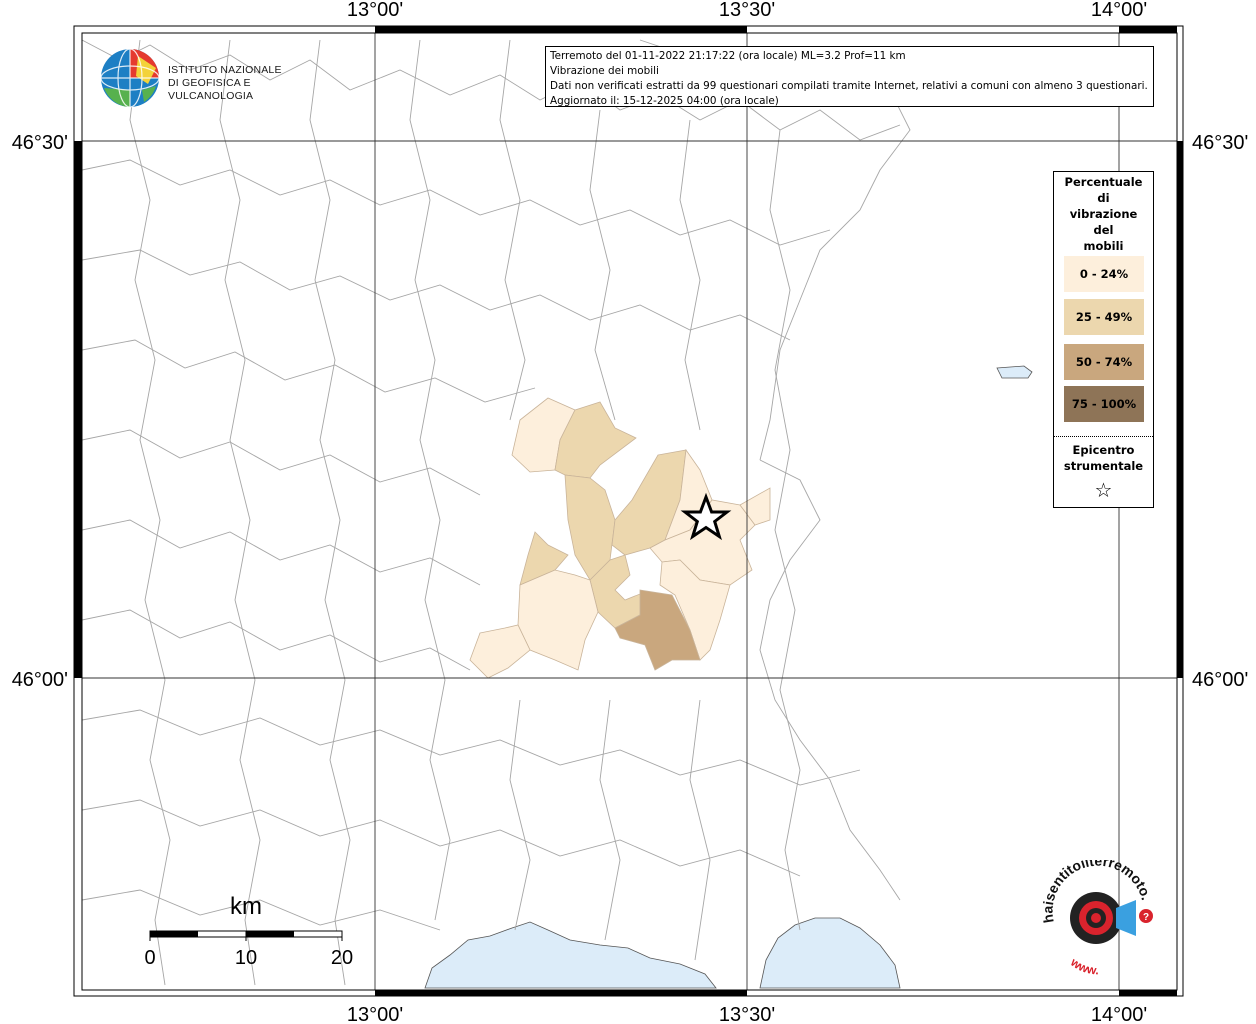 This screenshot has height=1024, width=1256. What do you see at coordinates (40, 411) in the screenshot?
I see `left-tick-labels: 46°30' 46°00'` at bounding box center [40, 411].